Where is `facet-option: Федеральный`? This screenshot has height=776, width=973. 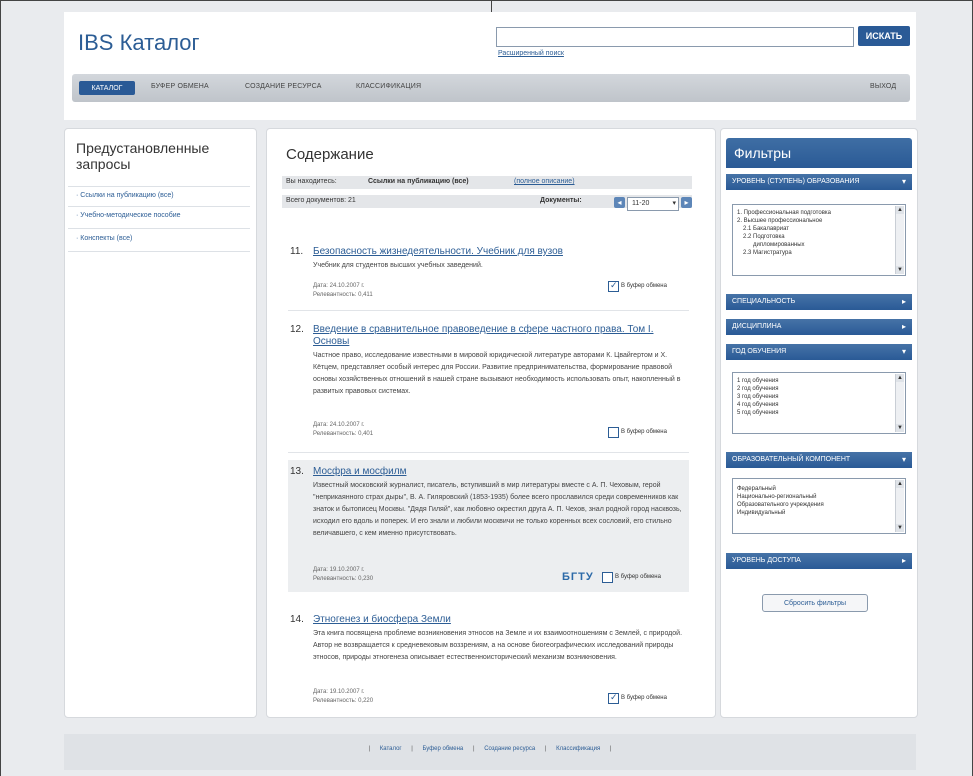
facet-option: Федеральный is located at coordinates (756, 489).